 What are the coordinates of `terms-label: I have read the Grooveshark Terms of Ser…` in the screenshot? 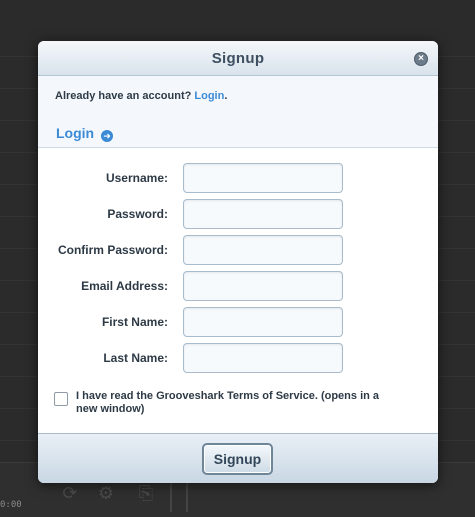 It's located at (231, 403).